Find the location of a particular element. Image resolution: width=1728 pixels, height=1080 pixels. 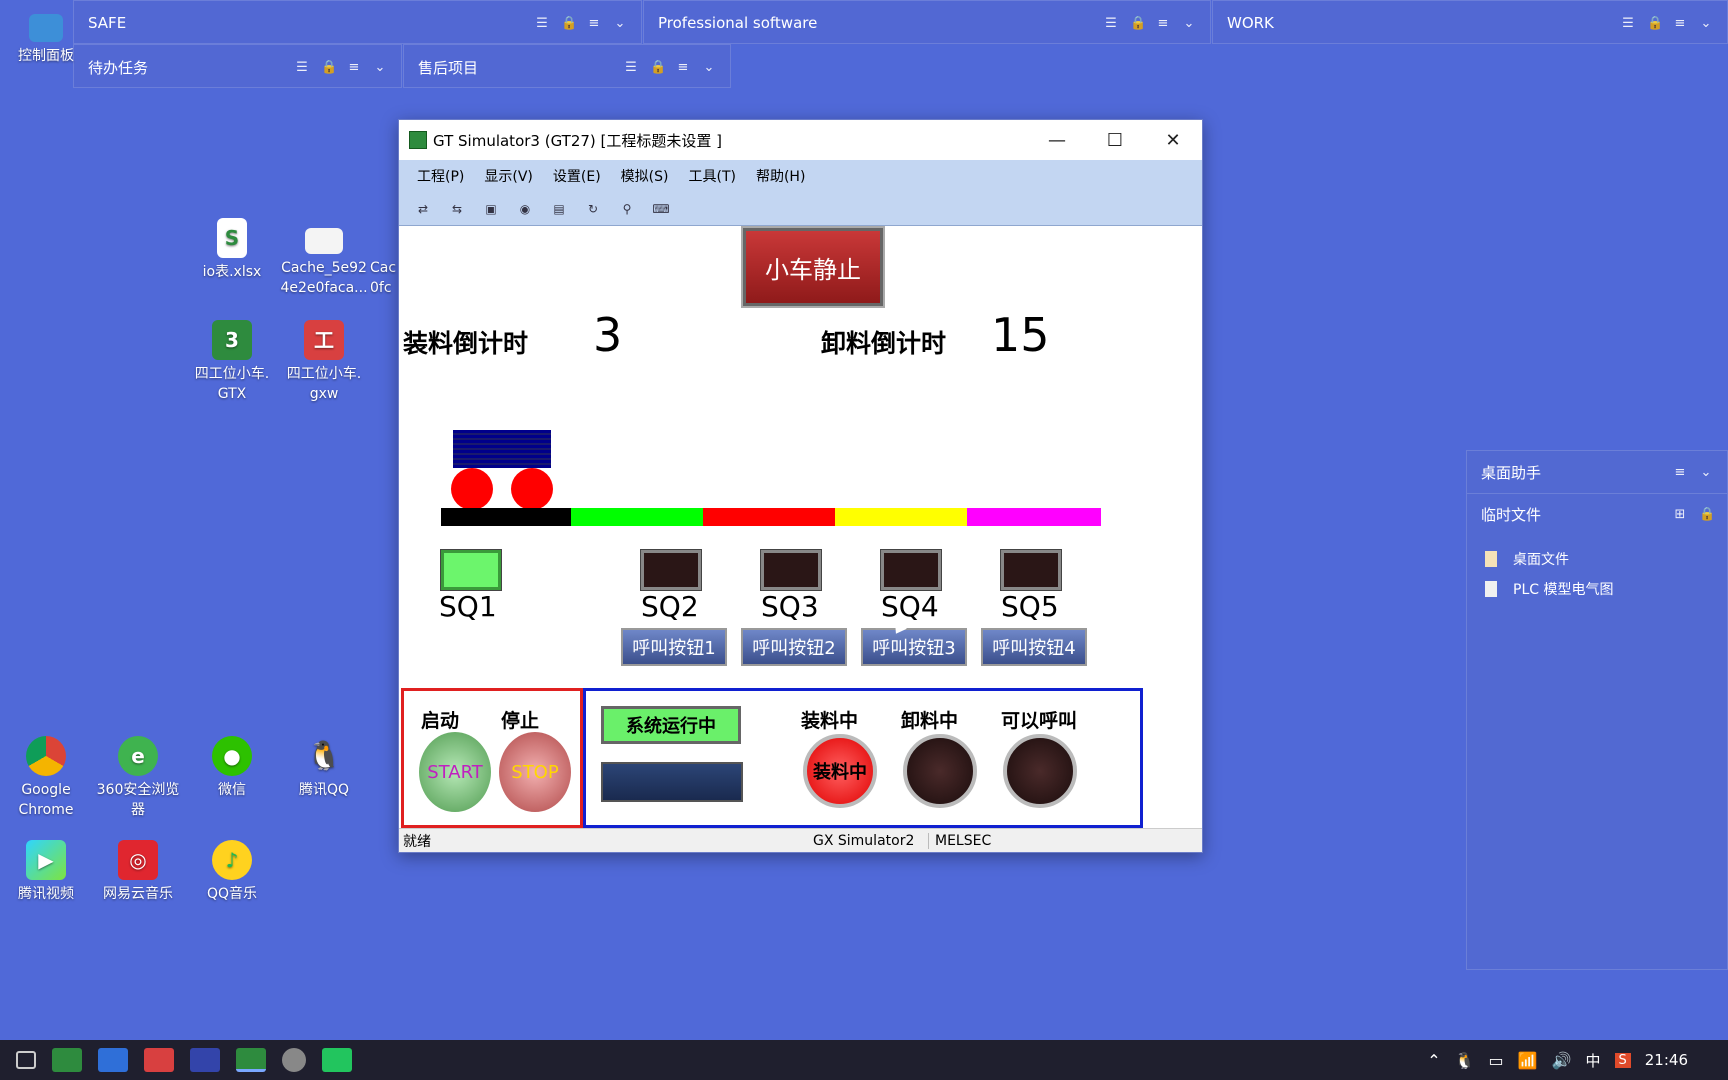

desktop-icon-qq: 🐧 腾讯QQ is located at coordinates (324, 768).